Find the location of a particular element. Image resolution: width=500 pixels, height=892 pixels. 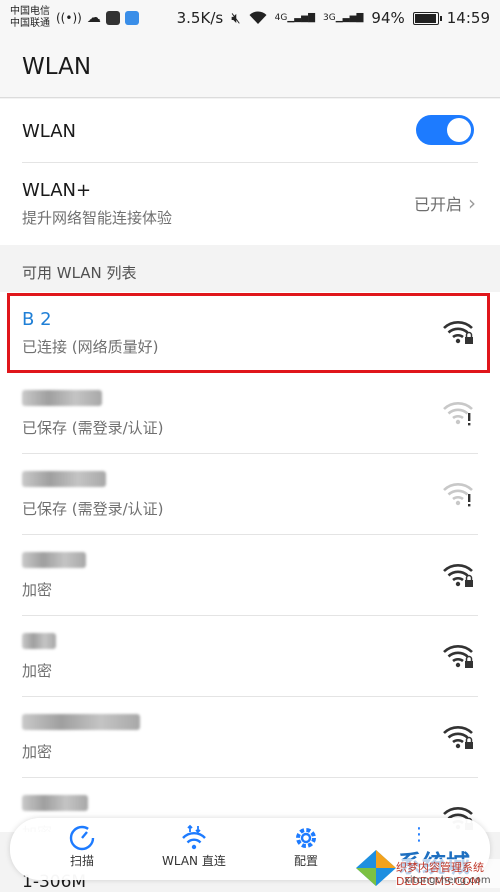

network-name: B 2 is located at coordinates (37, 319).